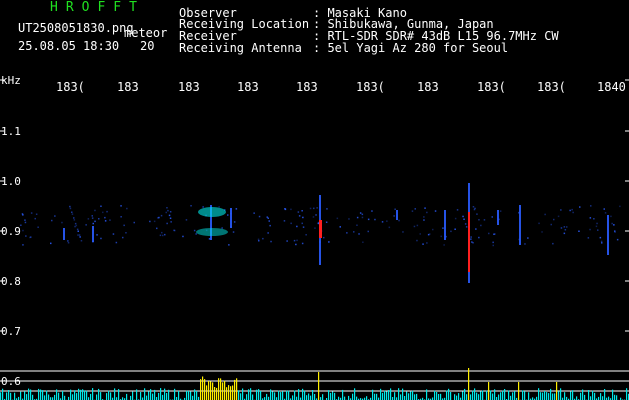 This screenshot has width=629, height=400. I want to click on date-time: 25.08.05 18:30, so click(69, 46).